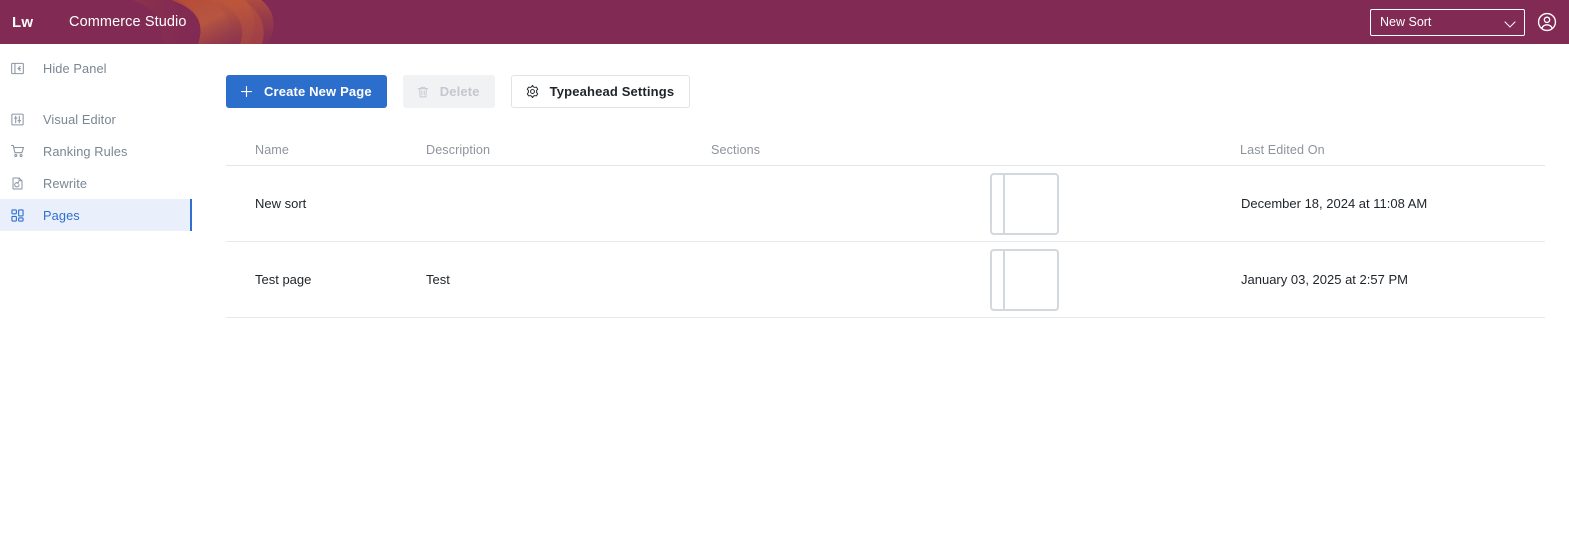 The height and width of the screenshot is (558, 1569). I want to click on collapse-panel-icon, so click(17, 68).